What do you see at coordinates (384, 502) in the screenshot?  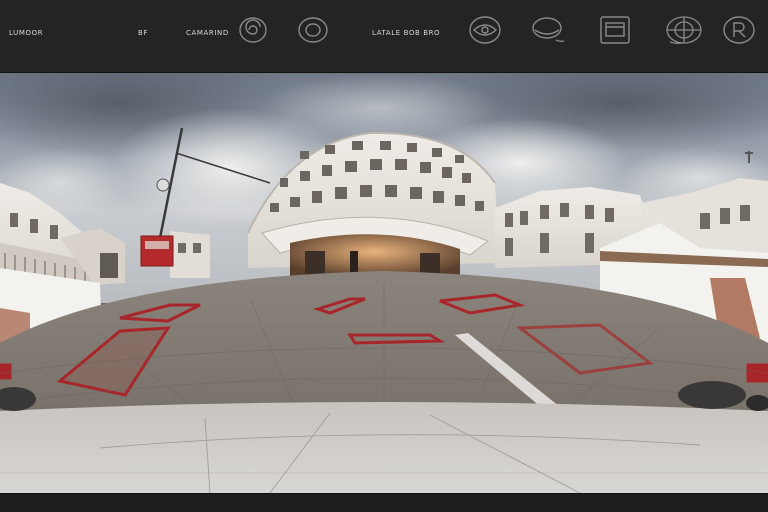 I see `bottom-status-bar` at bounding box center [384, 502].